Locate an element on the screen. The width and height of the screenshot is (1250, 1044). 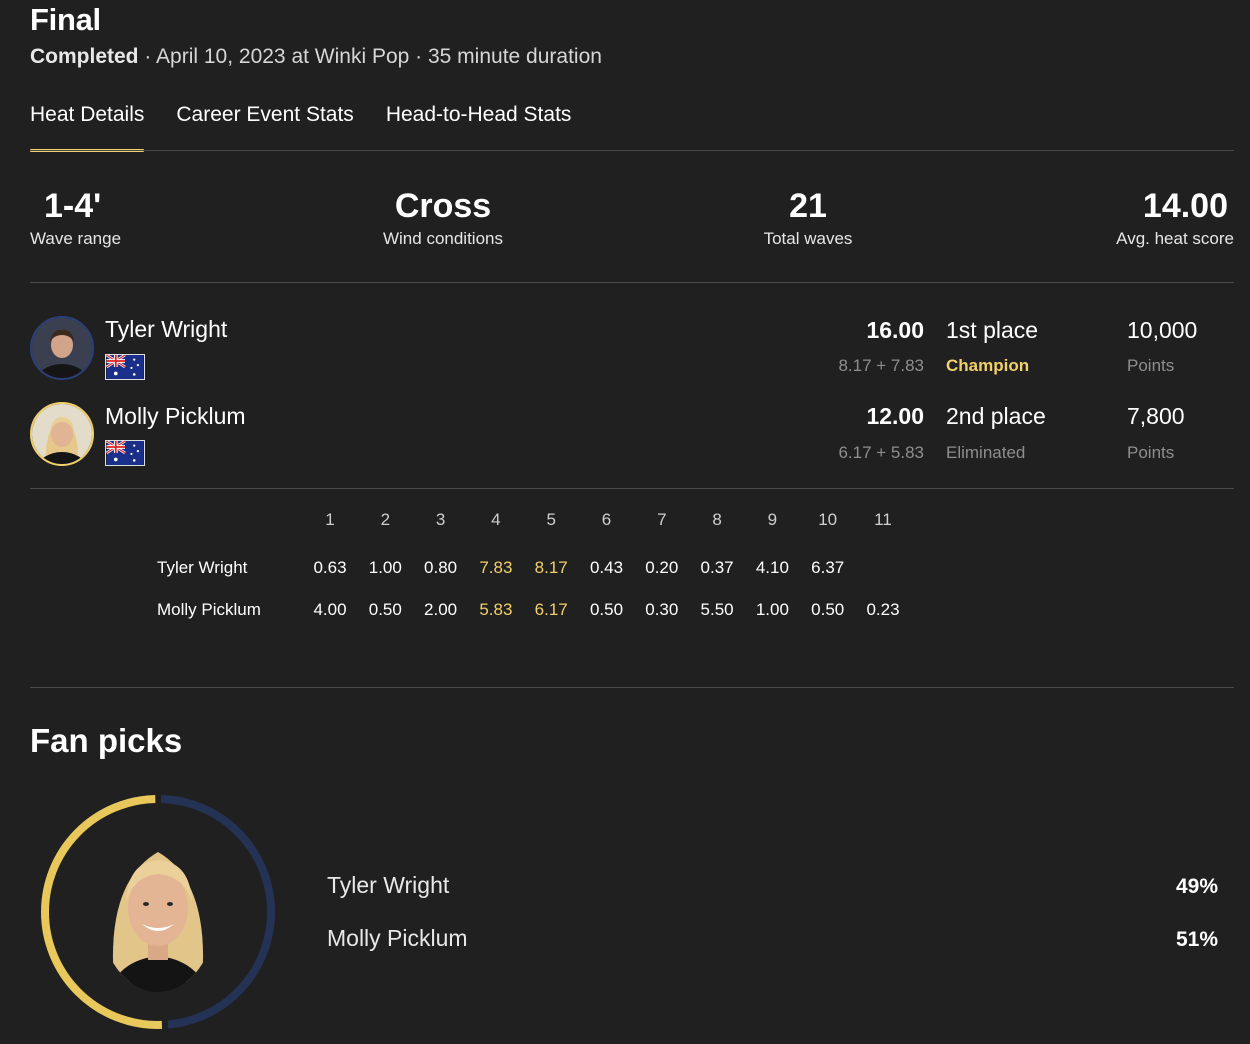
surfers-divider is located at coordinates (632, 488).